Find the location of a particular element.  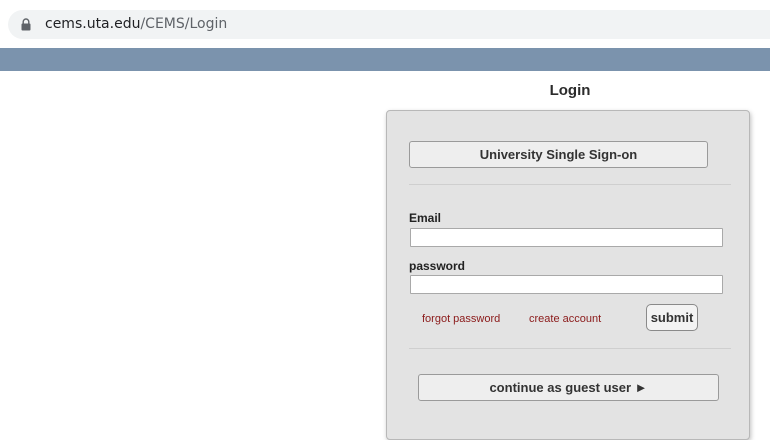

page-title: Login is located at coordinates (570, 90).